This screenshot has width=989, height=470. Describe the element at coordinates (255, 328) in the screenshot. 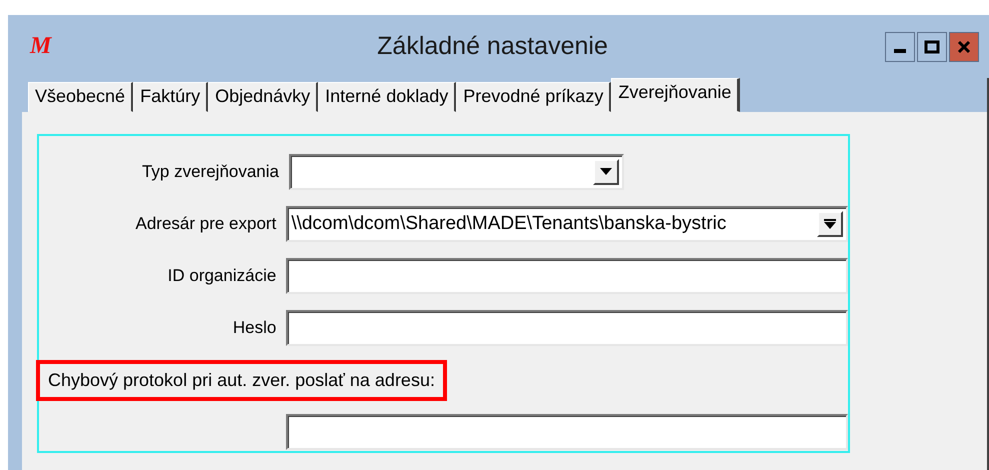

I see `field-label: Heslo` at that location.